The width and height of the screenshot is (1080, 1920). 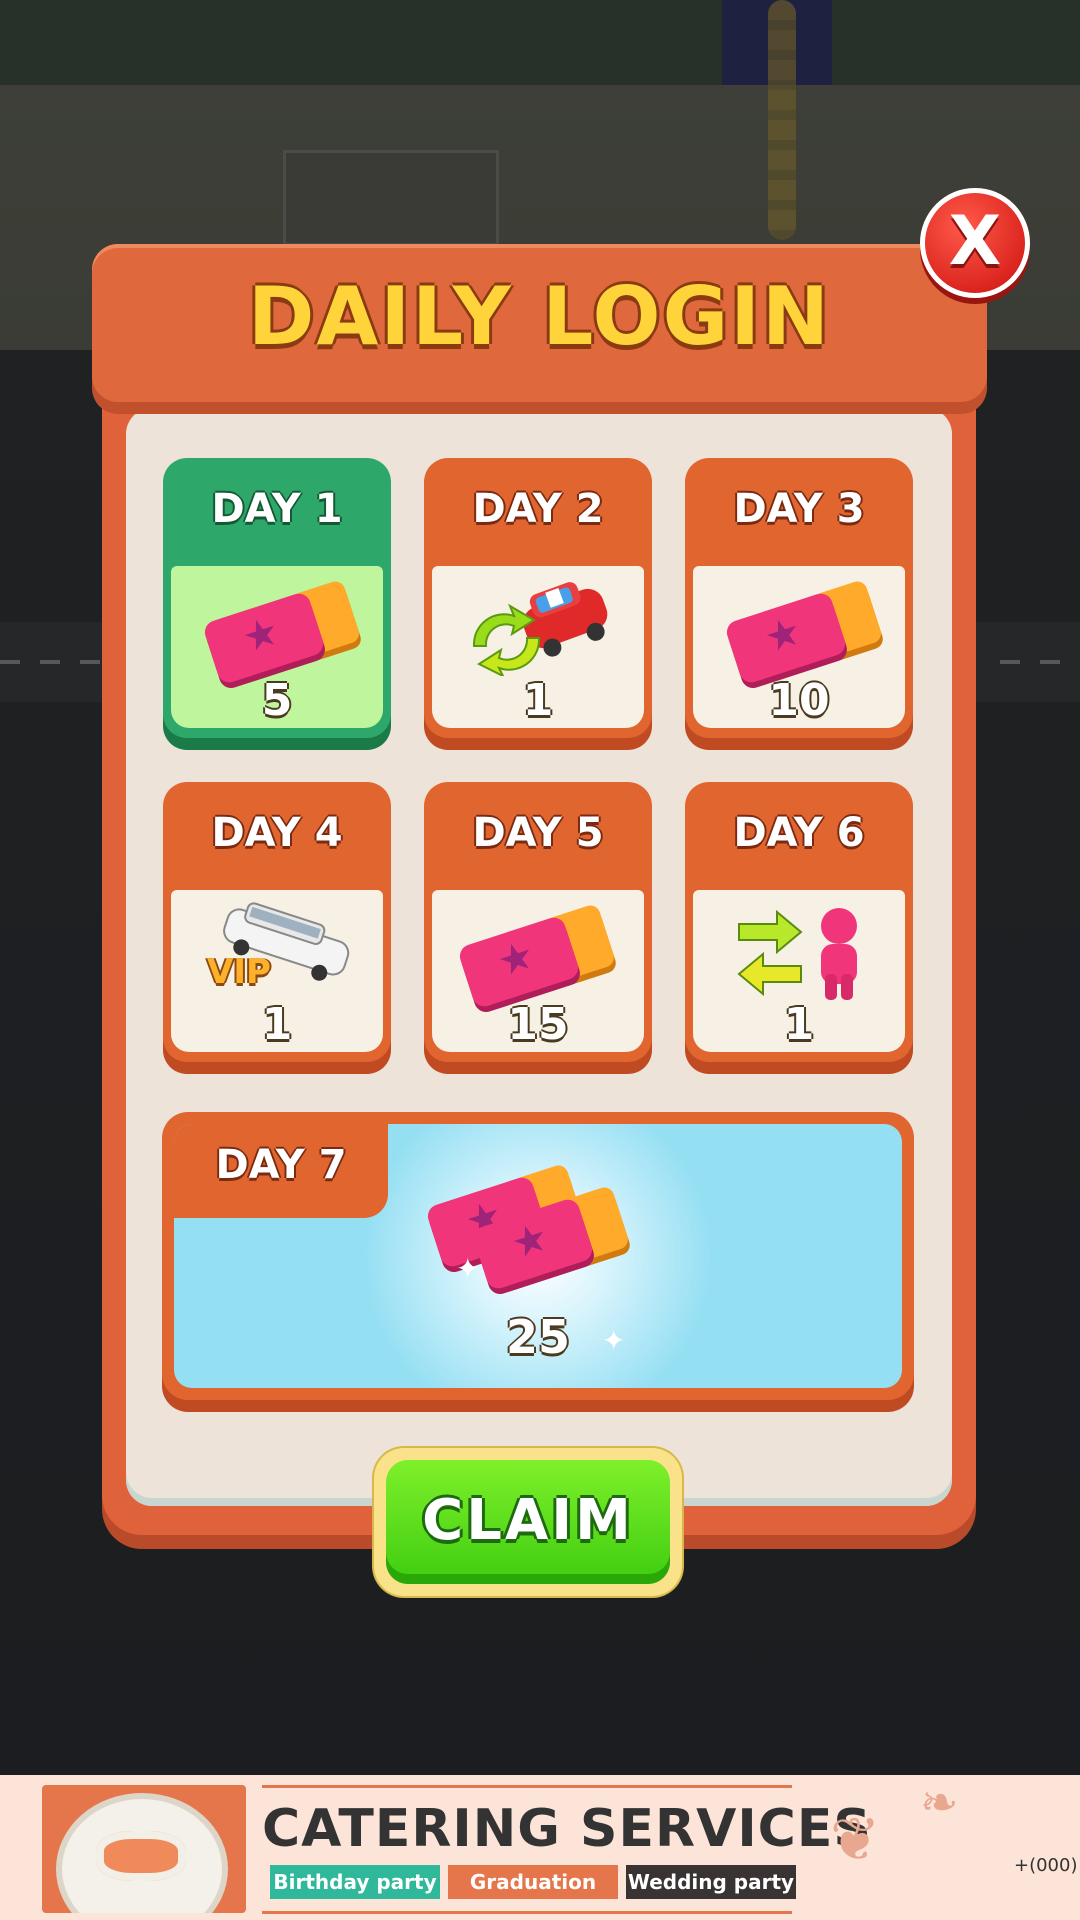 What do you see at coordinates (939, 1802) in the screenshot?
I see `leaf-decoration-icon: ❧` at bounding box center [939, 1802].